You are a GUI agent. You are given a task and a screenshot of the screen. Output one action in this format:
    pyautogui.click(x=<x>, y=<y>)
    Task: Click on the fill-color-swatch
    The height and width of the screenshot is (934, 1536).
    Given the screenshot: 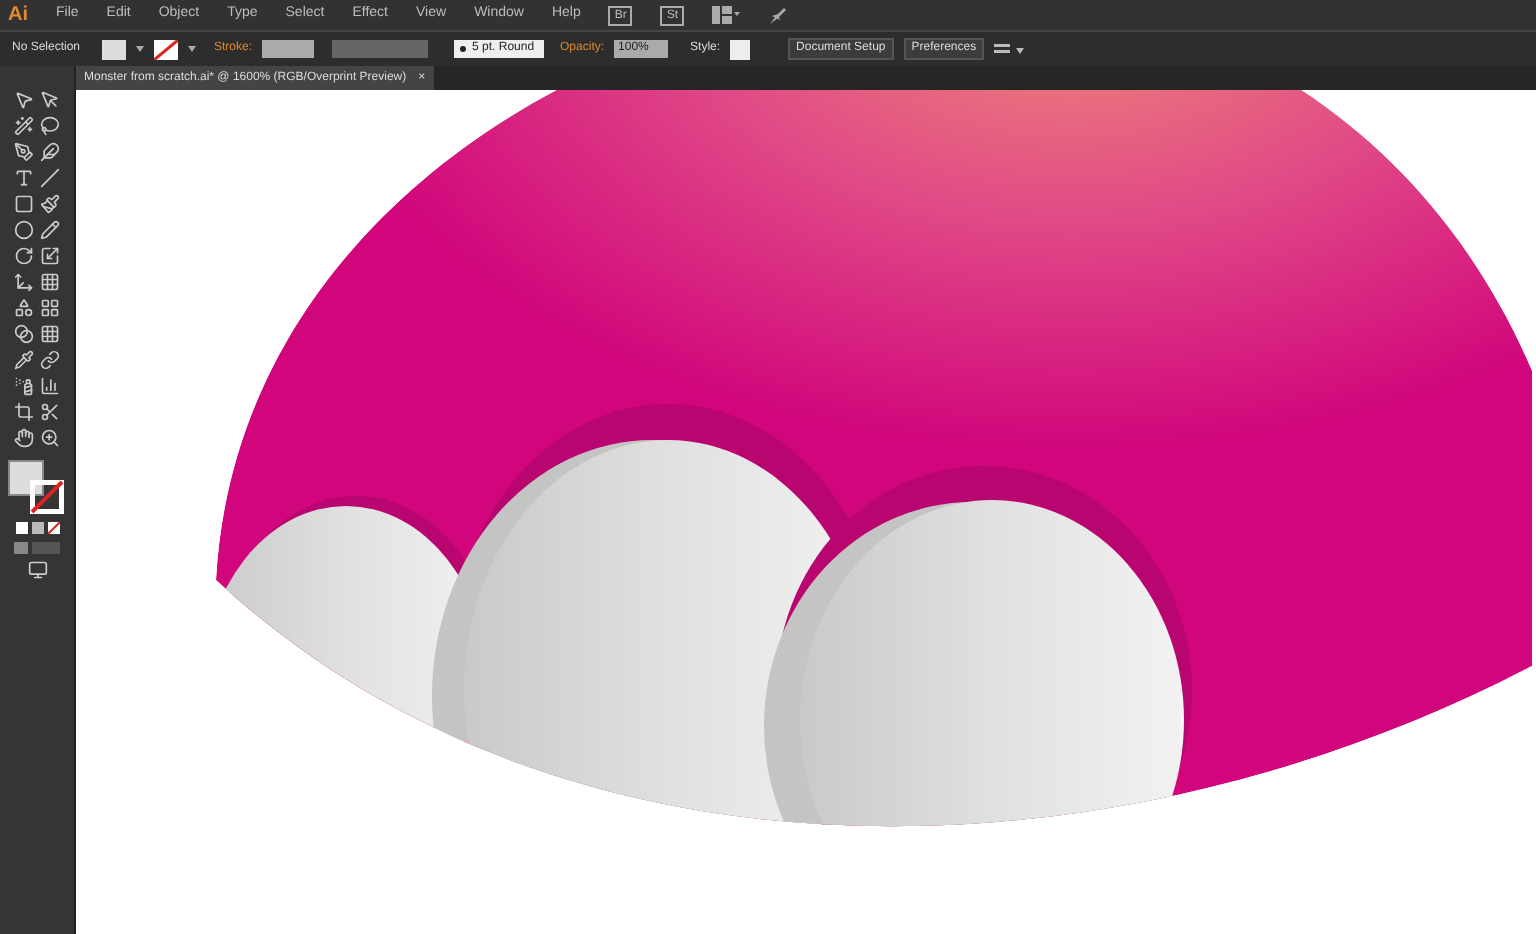 What is the action you would take?
    pyautogui.click(x=25, y=478)
    